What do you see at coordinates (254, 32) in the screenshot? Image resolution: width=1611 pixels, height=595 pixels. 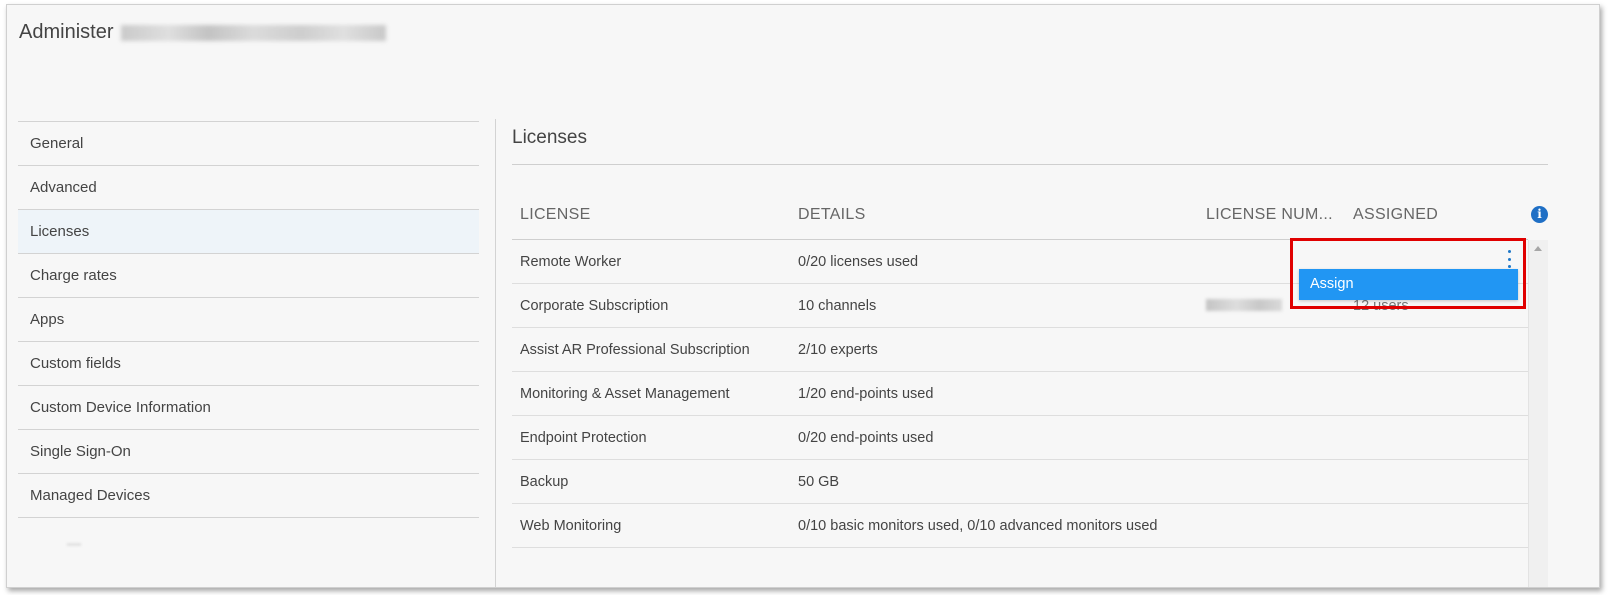 I see `blurred-account-name` at bounding box center [254, 32].